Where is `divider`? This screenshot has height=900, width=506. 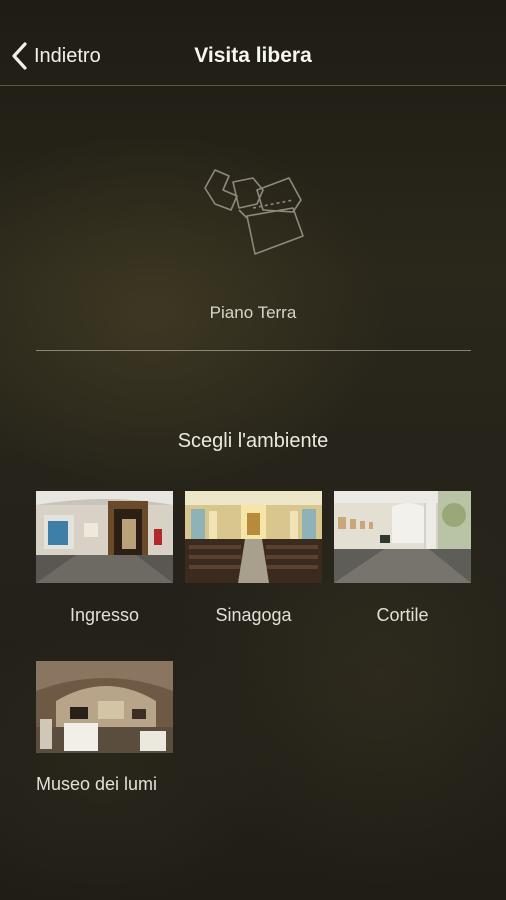 divider is located at coordinates (253, 350).